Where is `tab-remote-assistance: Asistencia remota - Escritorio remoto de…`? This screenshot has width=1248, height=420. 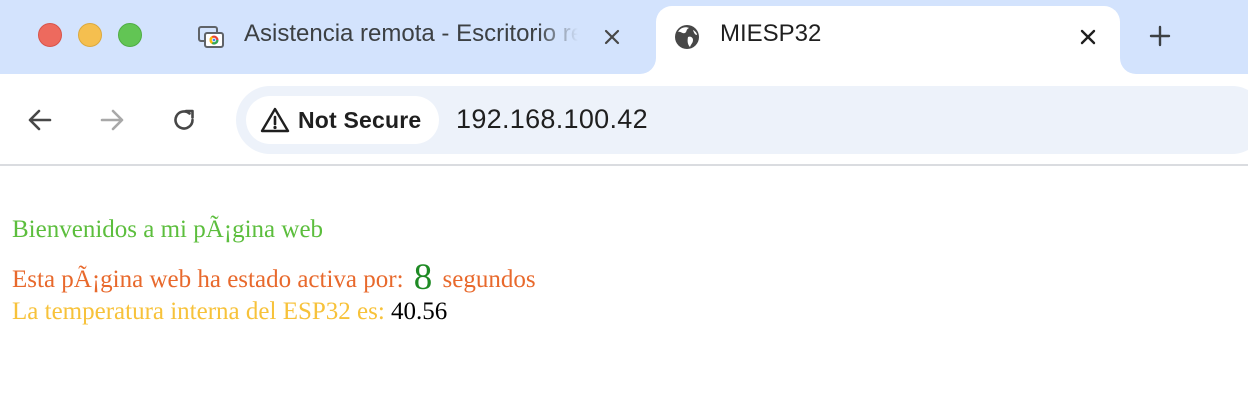
tab-remote-assistance: Asistencia remota - Escritorio remoto de… is located at coordinates (414, 40).